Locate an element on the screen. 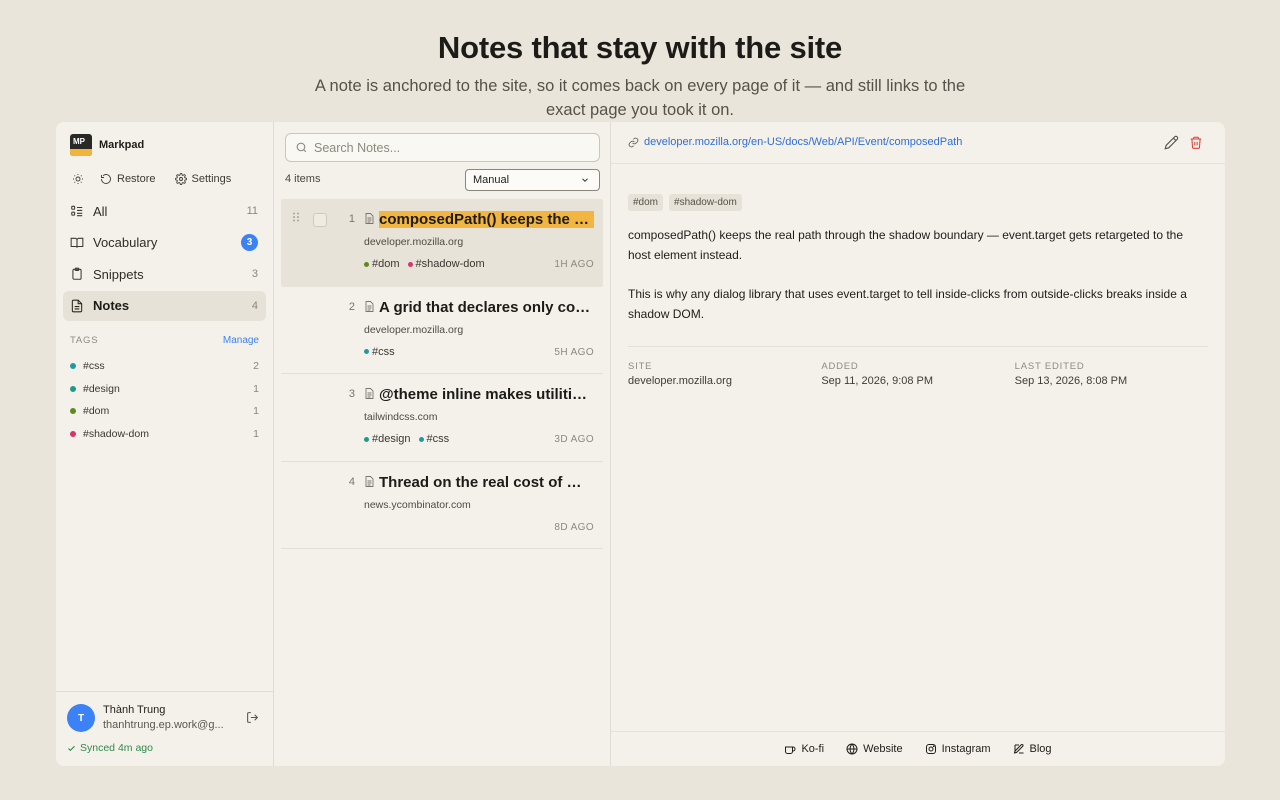 The image size is (1280, 800). blog-link: Blog is located at coordinates (1032, 749).